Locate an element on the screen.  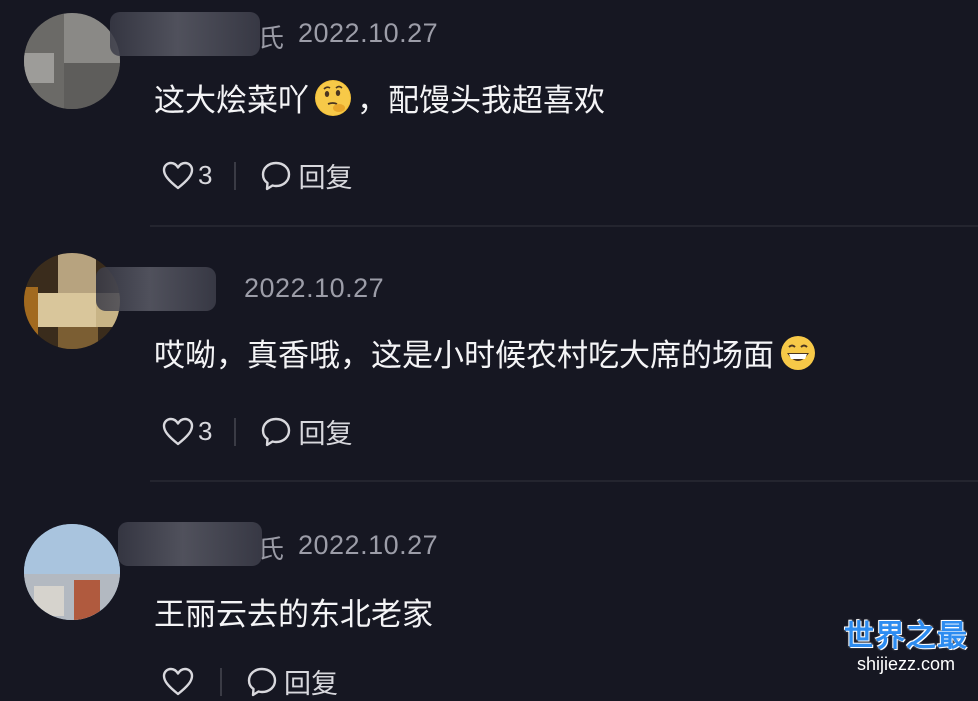
comment-text-part: 这大烩菜吖 is located at coordinates (231, 101).